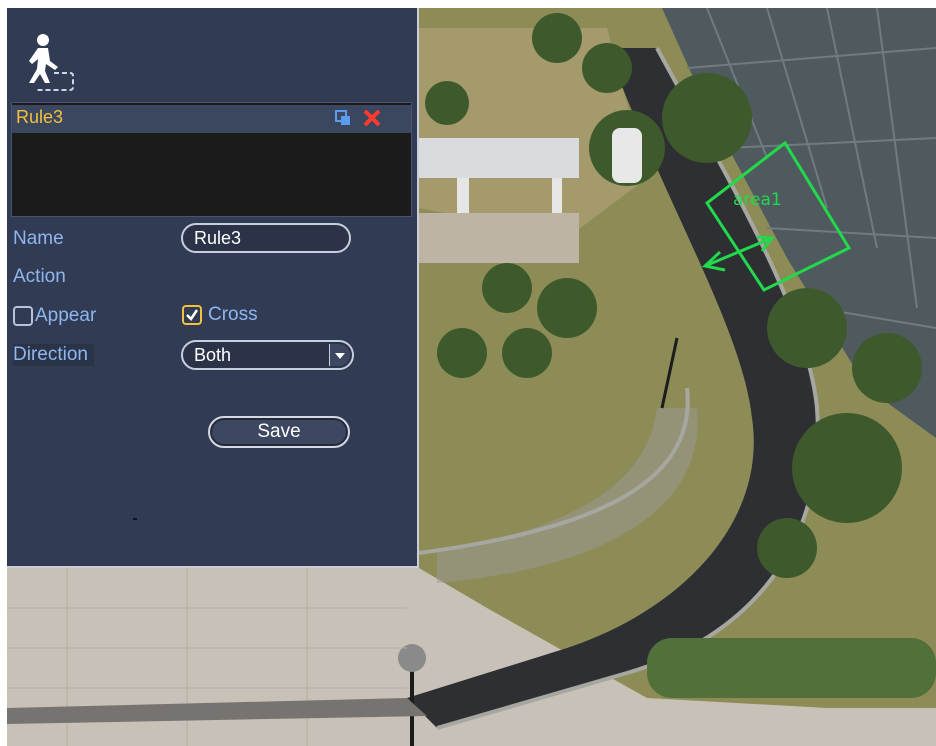 The image size is (936, 746). I want to click on cursor-mark, so click(135, 519).